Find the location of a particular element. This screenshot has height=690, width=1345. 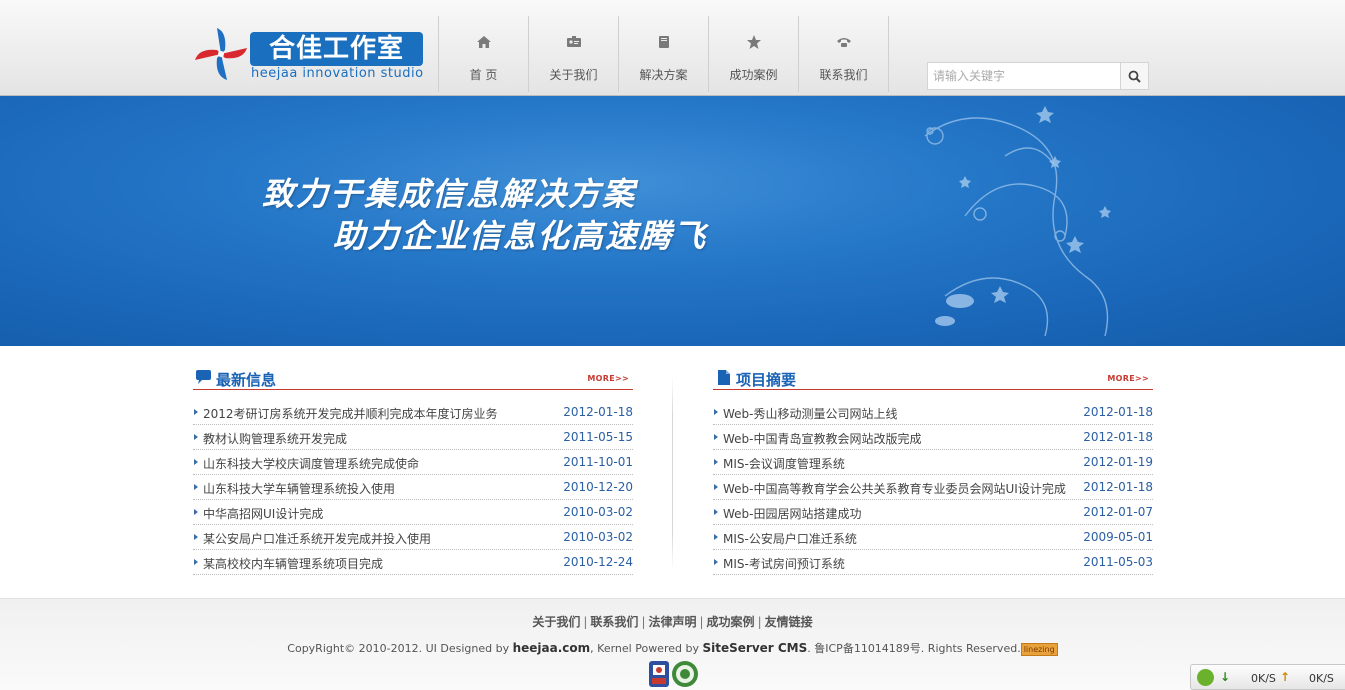

news-item: 教材认购管理系统开发完成 2011-05-15 is located at coordinates (413, 437).